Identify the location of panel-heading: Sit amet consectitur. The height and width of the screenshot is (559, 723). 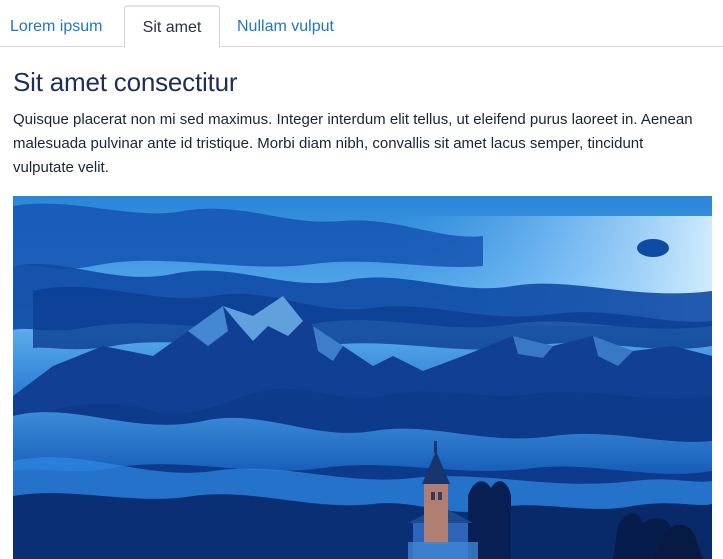
(125, 82).